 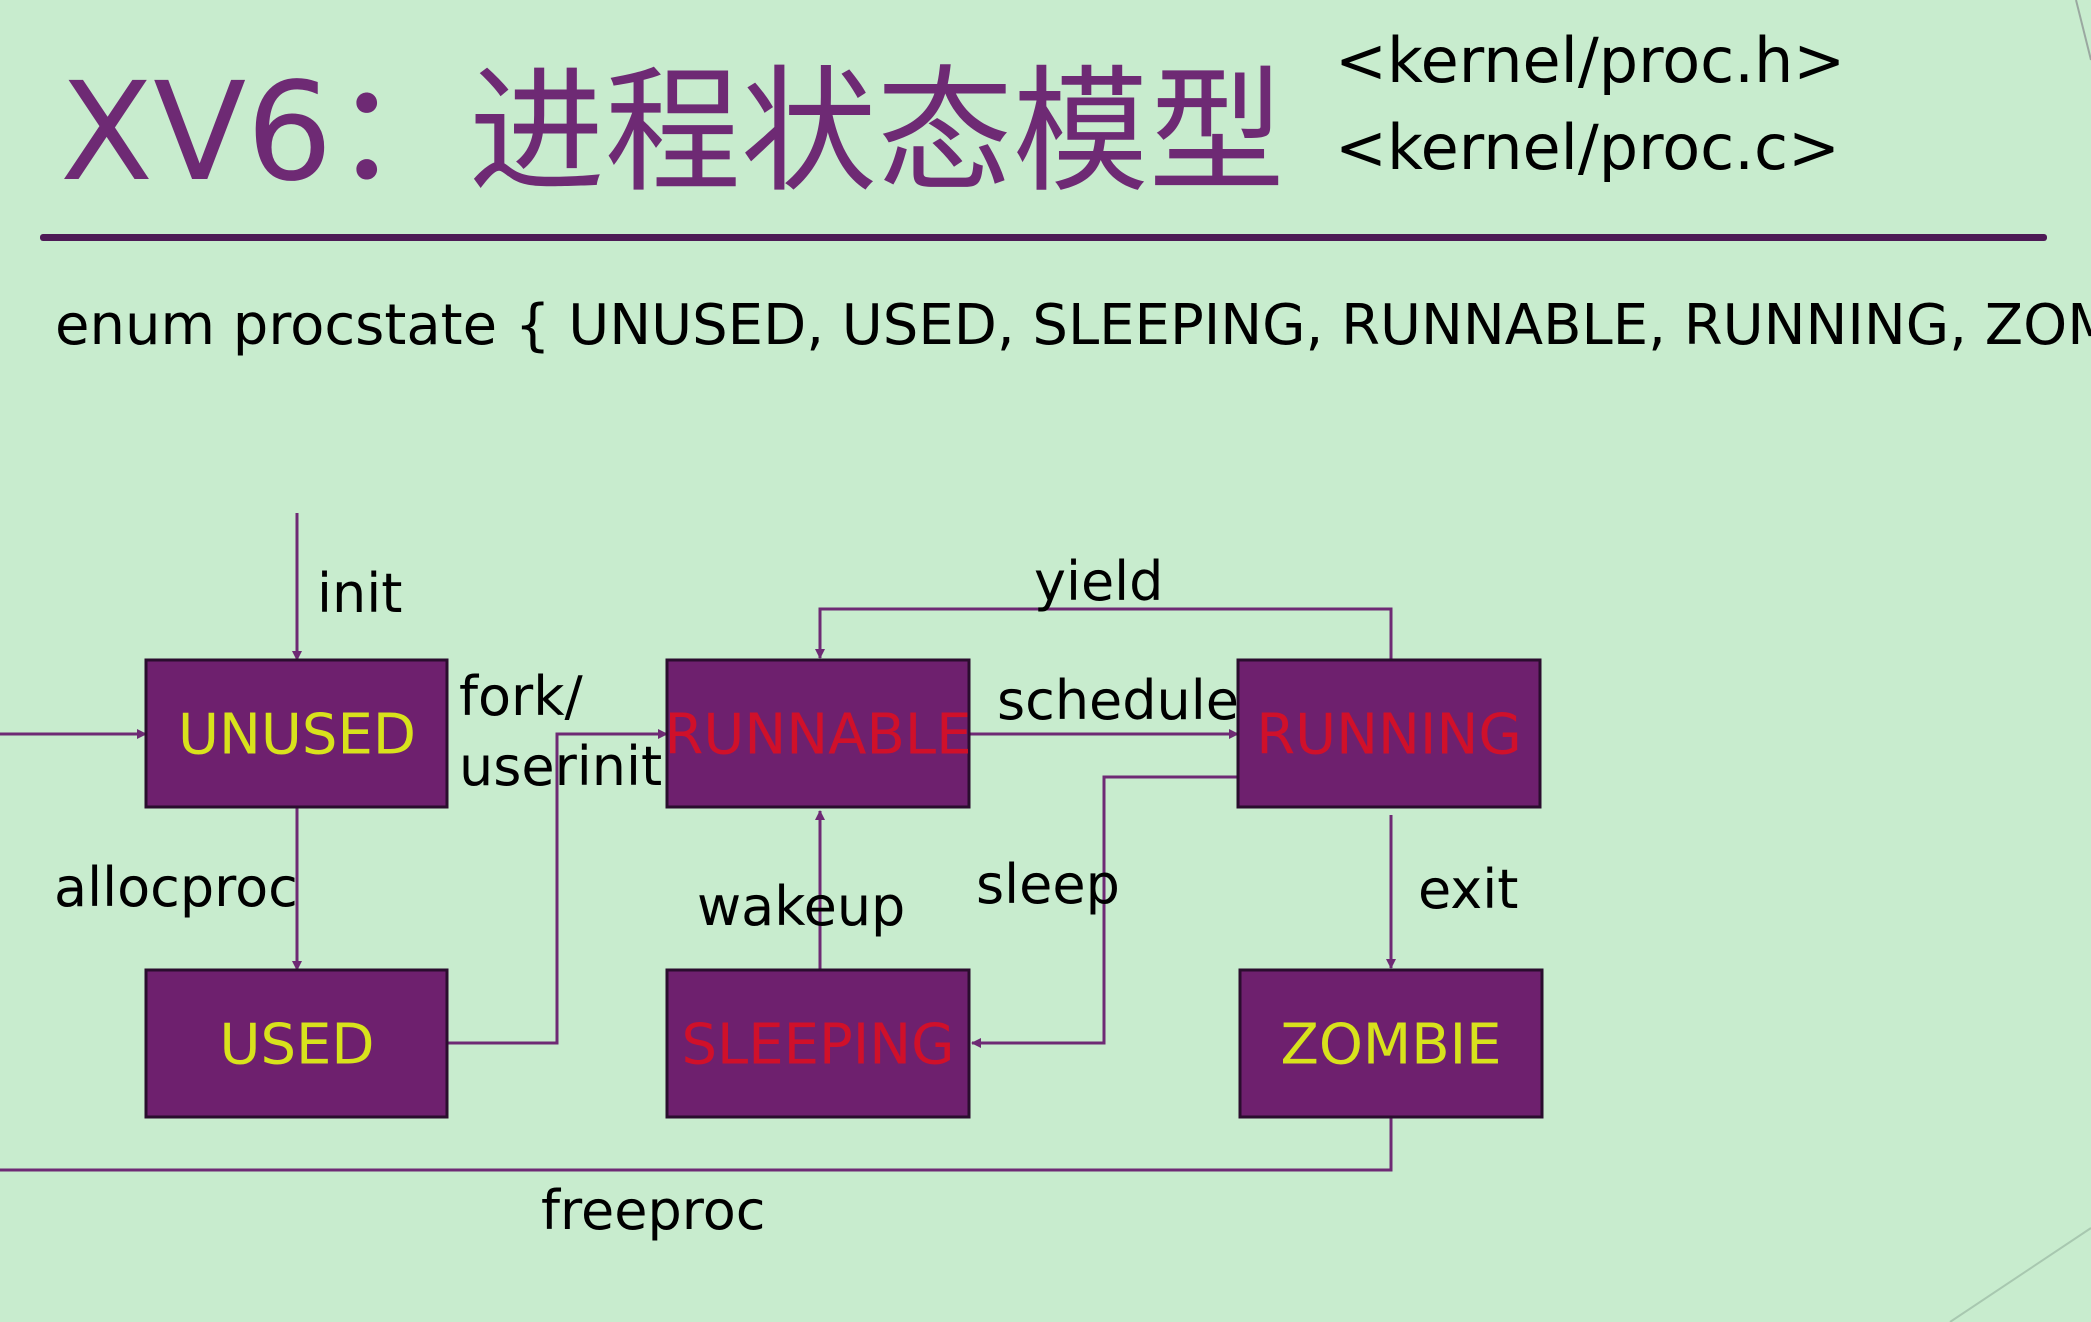 What do you see at coordinates (297, 735) in the screenshot?
I see `state-label-unused: UNUSED` at bounding box center [297, 735].